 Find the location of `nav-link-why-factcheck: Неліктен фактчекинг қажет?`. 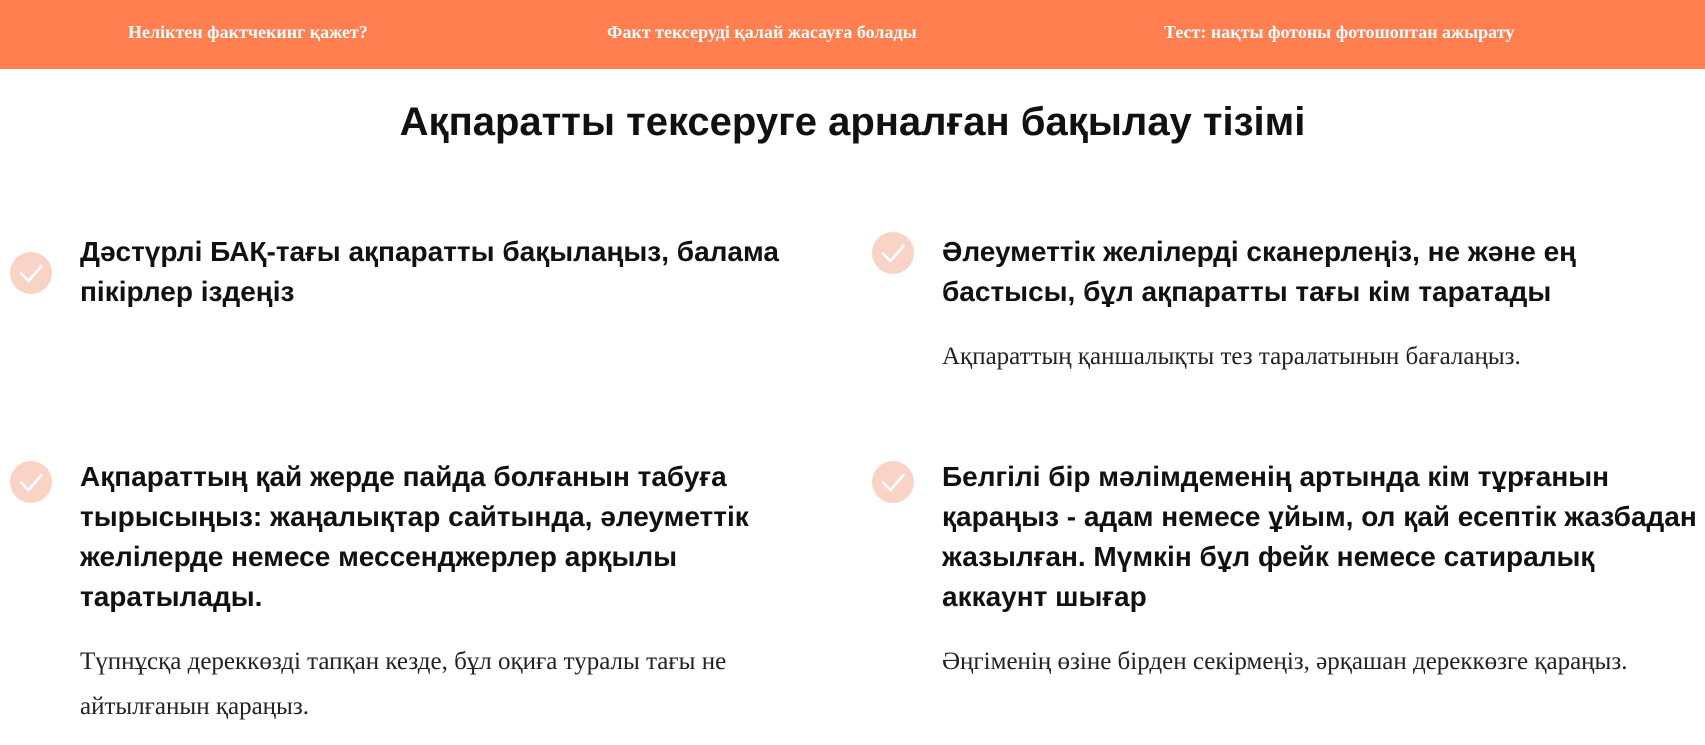

nav-link-why-factcheck: Неліктен фактчекинг қажет? is located at coordinates (248, 32).